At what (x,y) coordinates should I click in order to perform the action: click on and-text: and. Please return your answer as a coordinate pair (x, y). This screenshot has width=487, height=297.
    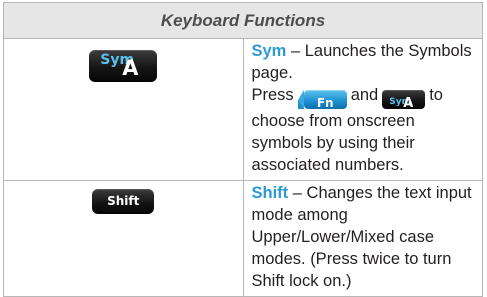
    Looking at the image, I should click on (364, 95).